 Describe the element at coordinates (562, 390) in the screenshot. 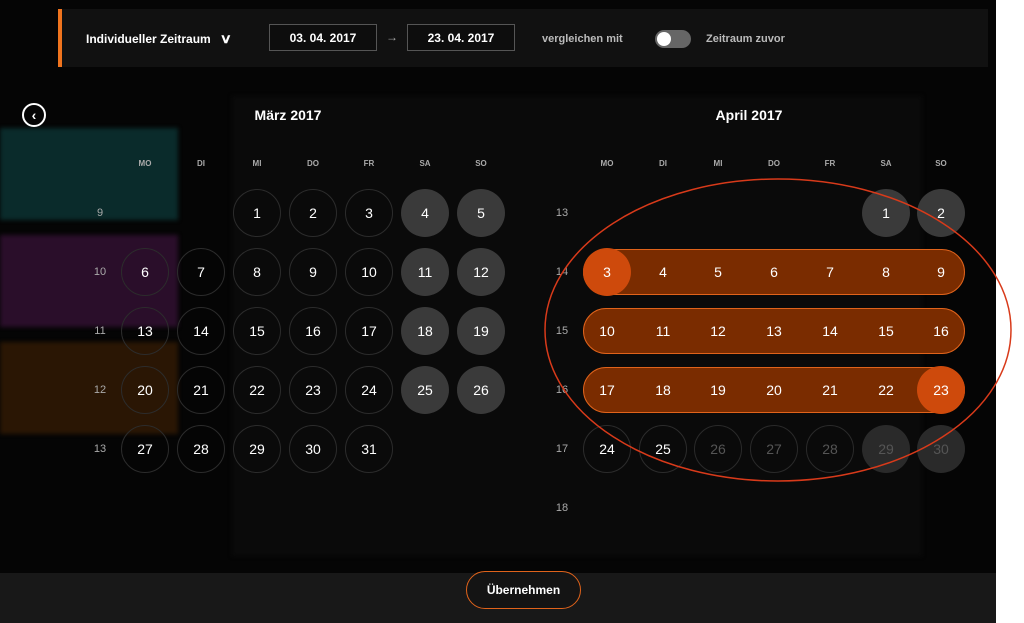

I see `week-number: 16` at that location.